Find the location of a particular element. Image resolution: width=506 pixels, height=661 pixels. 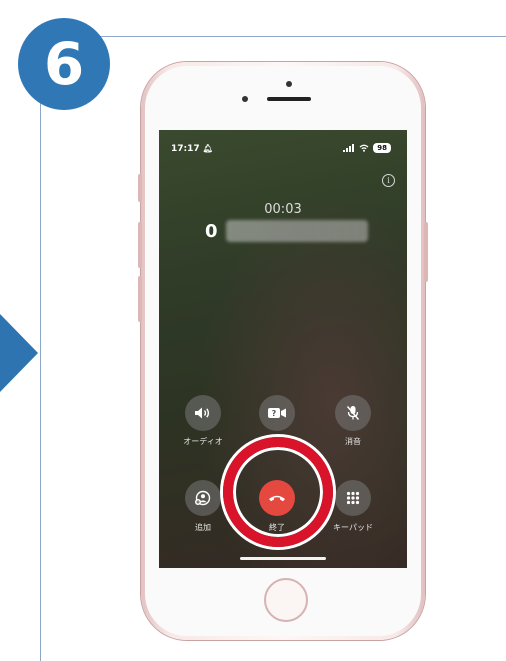

add-call-icon is located at coordinates (203, 498).